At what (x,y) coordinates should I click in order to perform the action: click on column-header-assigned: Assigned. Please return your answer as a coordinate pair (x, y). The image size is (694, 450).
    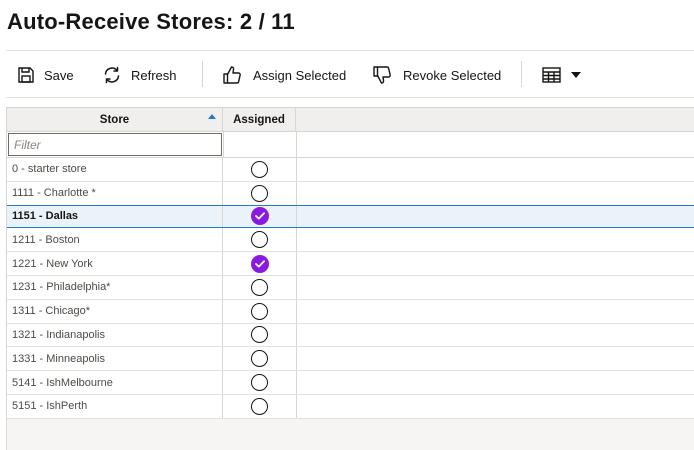
    Looking at the image, I should click on (259, 120).